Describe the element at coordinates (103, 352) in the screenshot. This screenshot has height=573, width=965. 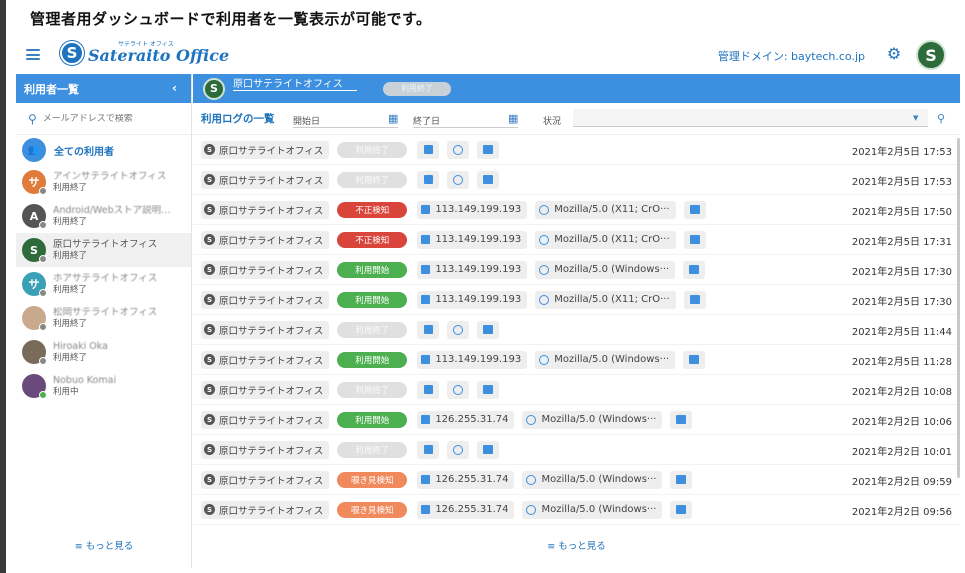
I see `sidebar-user-item: Hiroaki Oka 利用終了` at that location.